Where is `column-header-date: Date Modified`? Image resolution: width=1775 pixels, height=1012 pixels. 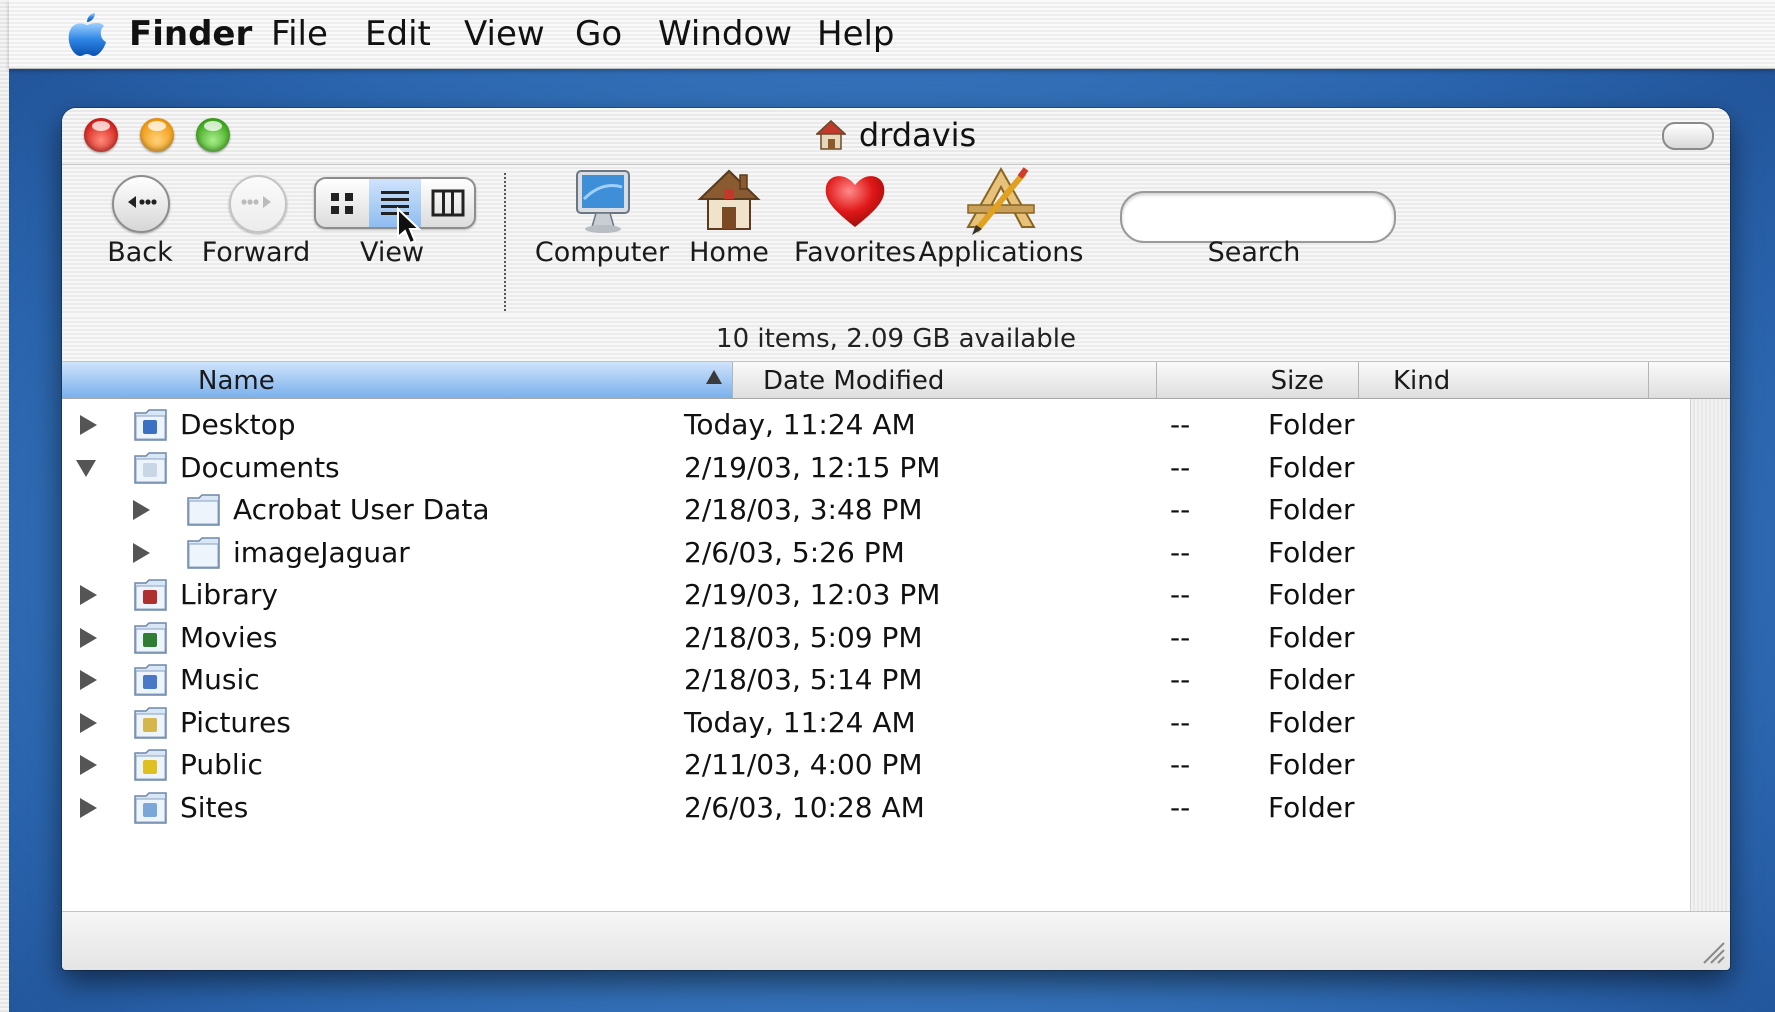
column-header-date: Date Modified is located at coordinates (945, 380).